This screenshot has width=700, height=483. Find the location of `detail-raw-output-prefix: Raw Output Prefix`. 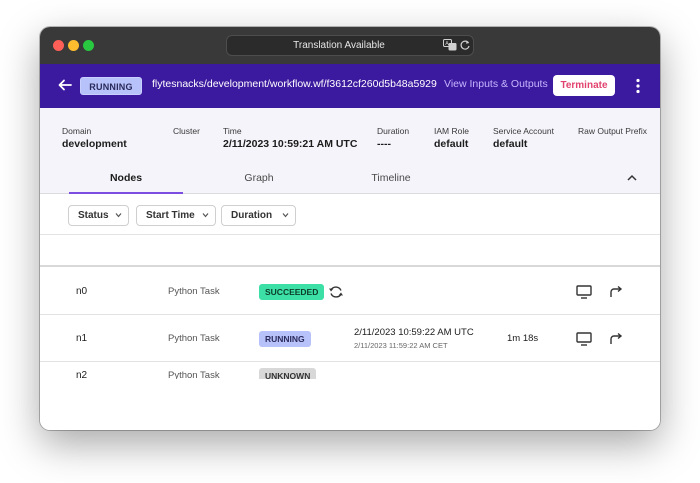

detail-raw-output-prefix: Raw Output Prefix is located at coordinates (612, 132).